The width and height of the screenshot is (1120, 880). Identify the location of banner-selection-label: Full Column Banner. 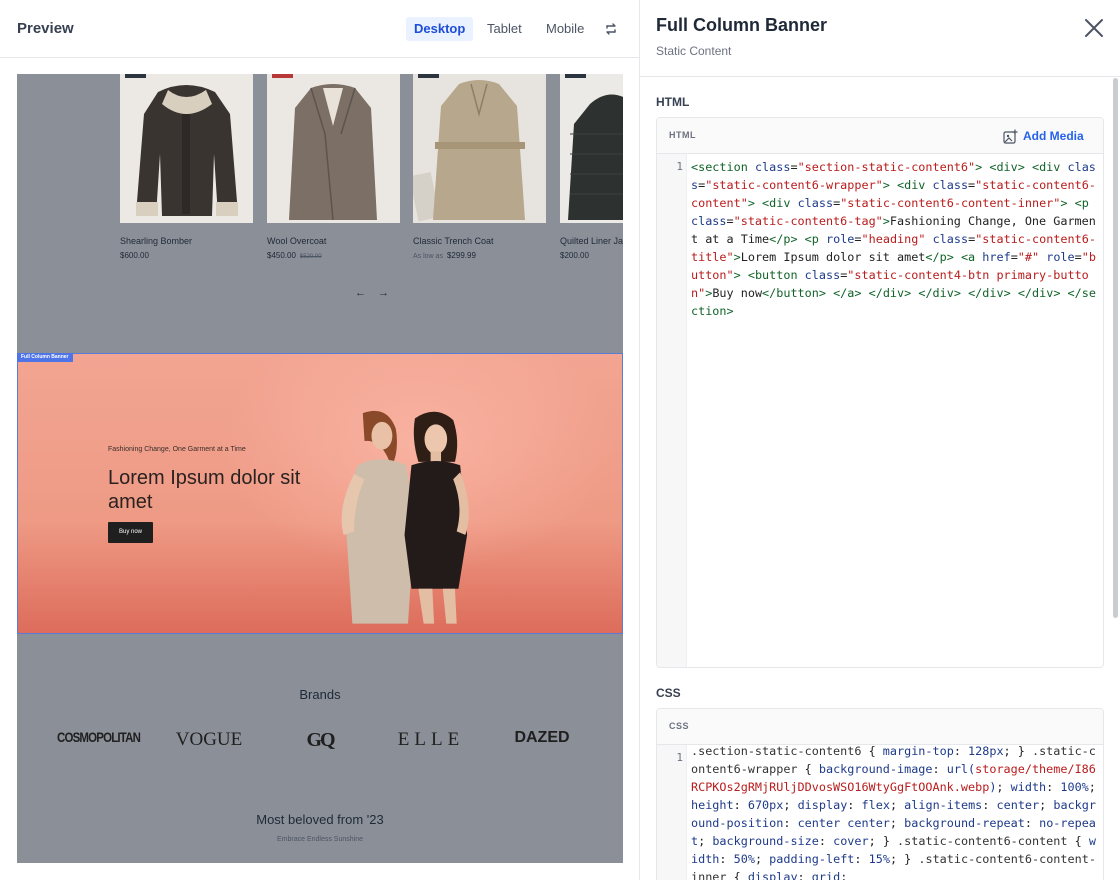
(45, 357).